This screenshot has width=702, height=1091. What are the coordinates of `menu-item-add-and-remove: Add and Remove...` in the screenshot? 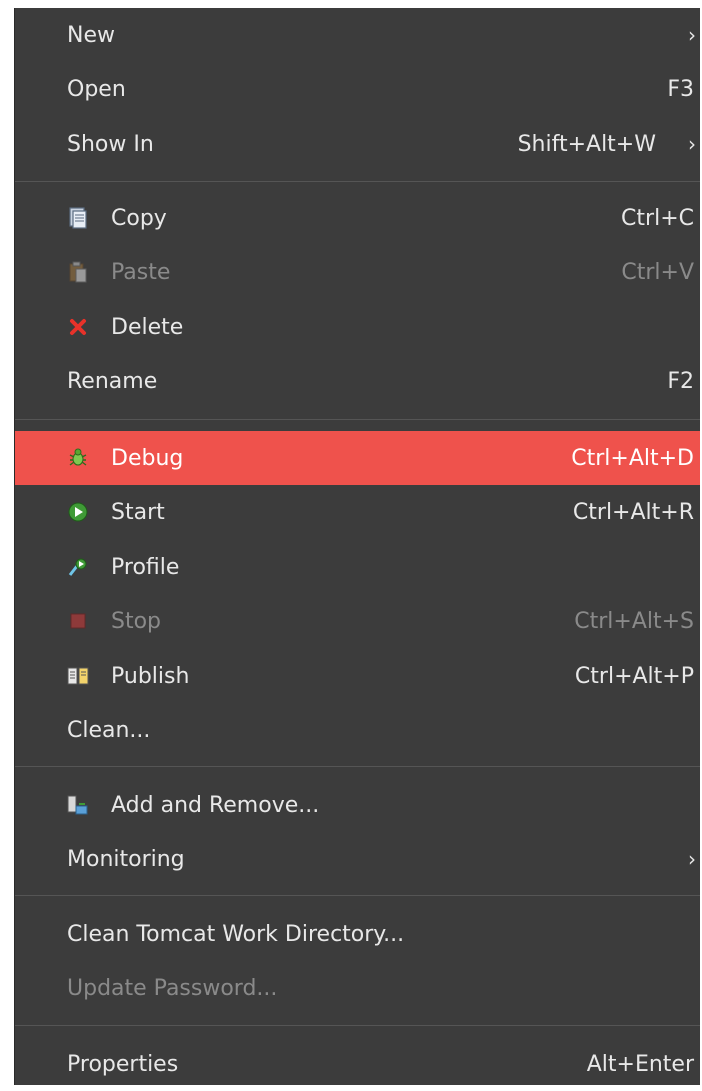 It's located at (357, 805).